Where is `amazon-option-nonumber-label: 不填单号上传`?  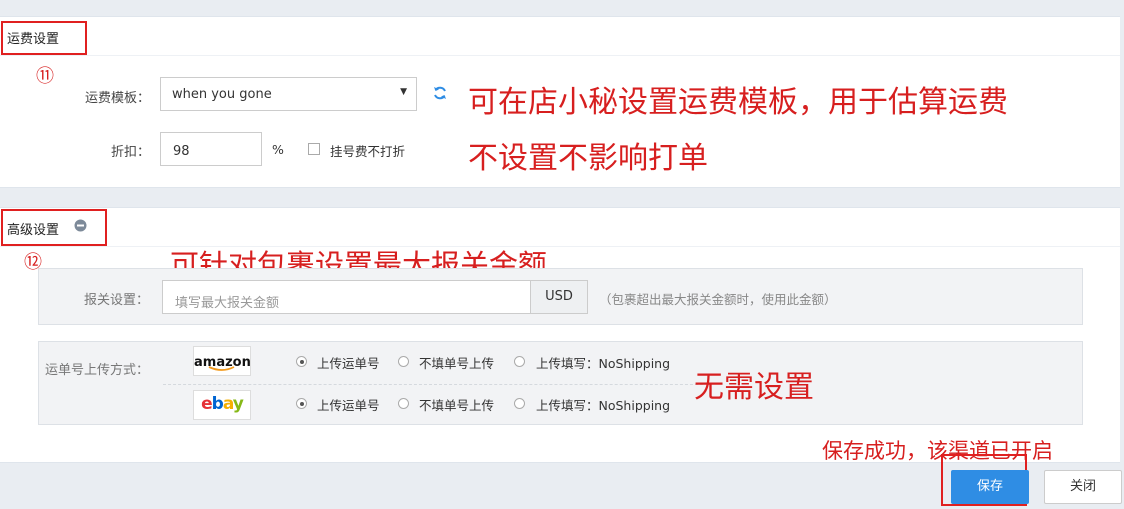
amazon-option-nonumber-label: 不填单号上传 is located at coordinates (457, 363).